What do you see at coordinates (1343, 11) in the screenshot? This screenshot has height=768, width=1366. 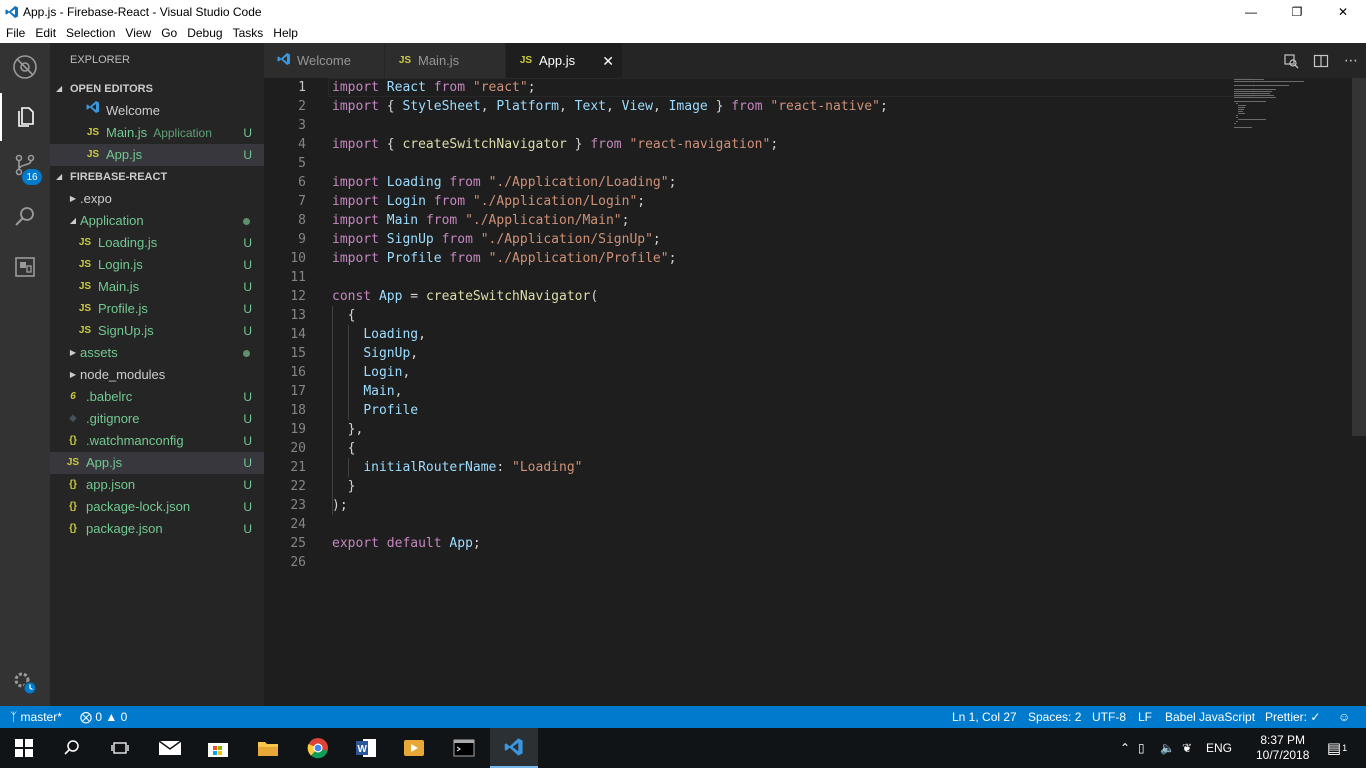 I see `close-icon: ✕` at bounding box center [1343, 11].